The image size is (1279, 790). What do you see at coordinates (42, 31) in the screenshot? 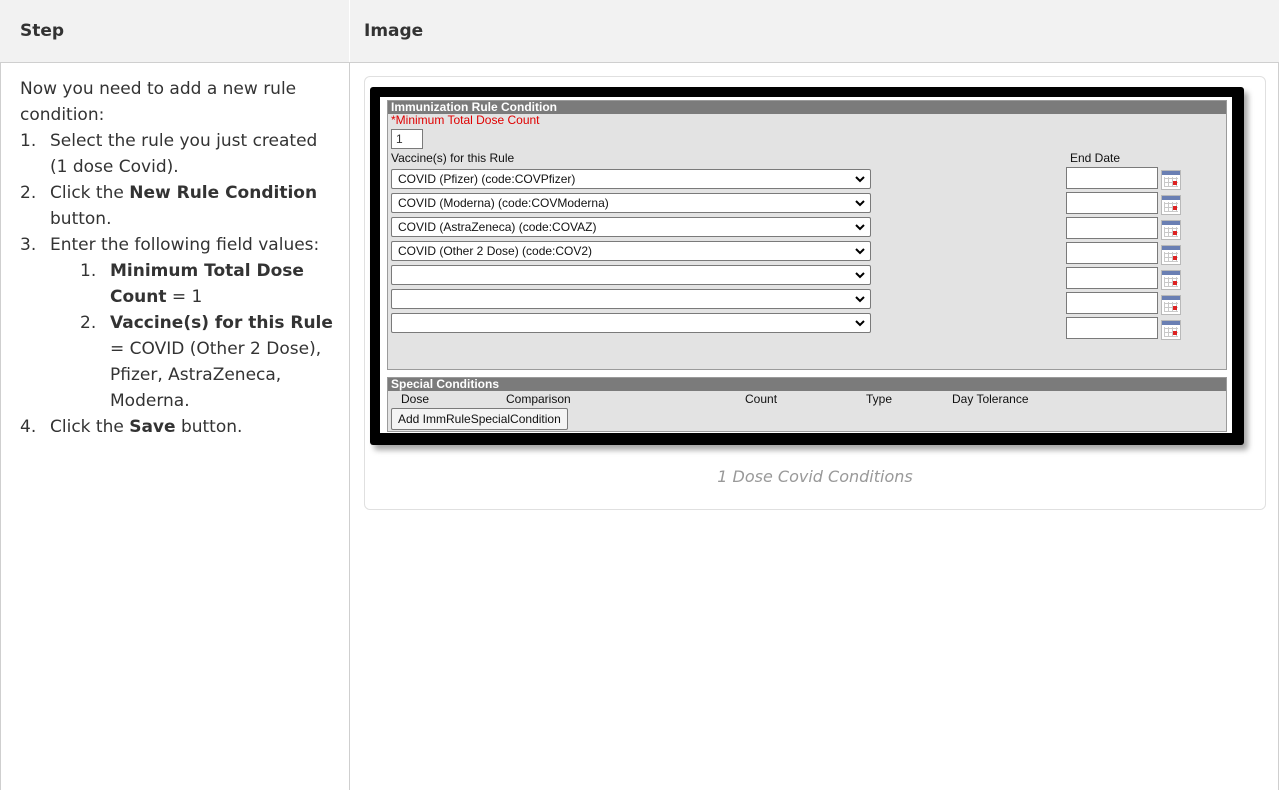
I see `header-step: Step` at bounding box center [42, 31].